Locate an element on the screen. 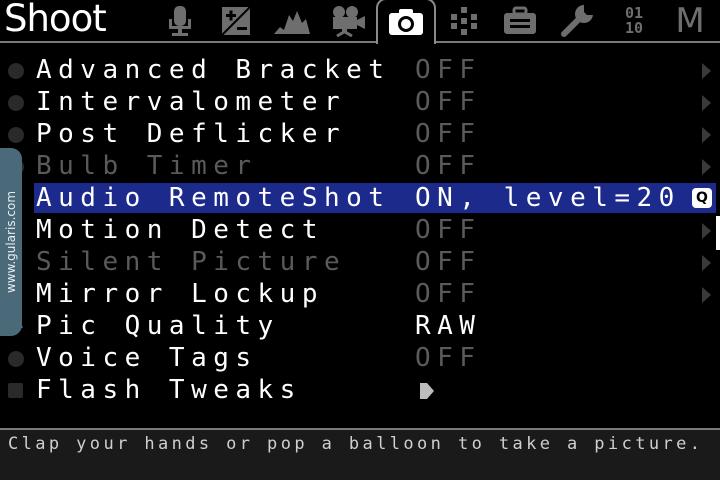  menu-item-label: Post Deflicker is located at coordinates (191, 134).